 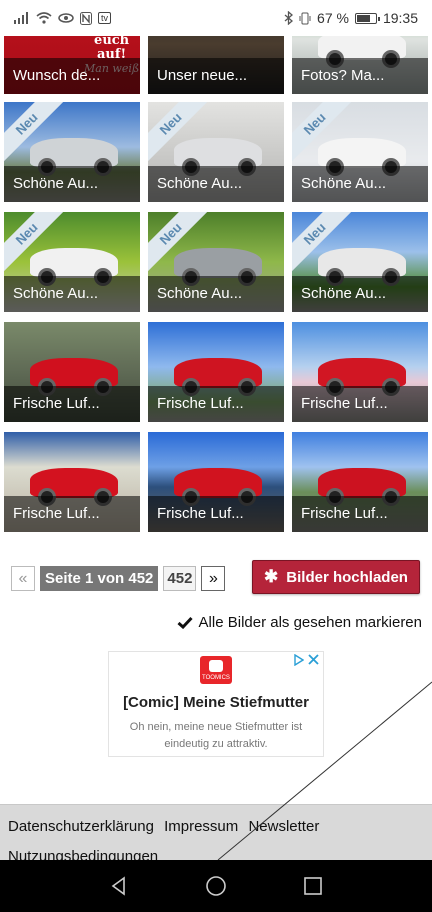 I want to click on asterisk-icon: ✱, so click(x=271, y=576).